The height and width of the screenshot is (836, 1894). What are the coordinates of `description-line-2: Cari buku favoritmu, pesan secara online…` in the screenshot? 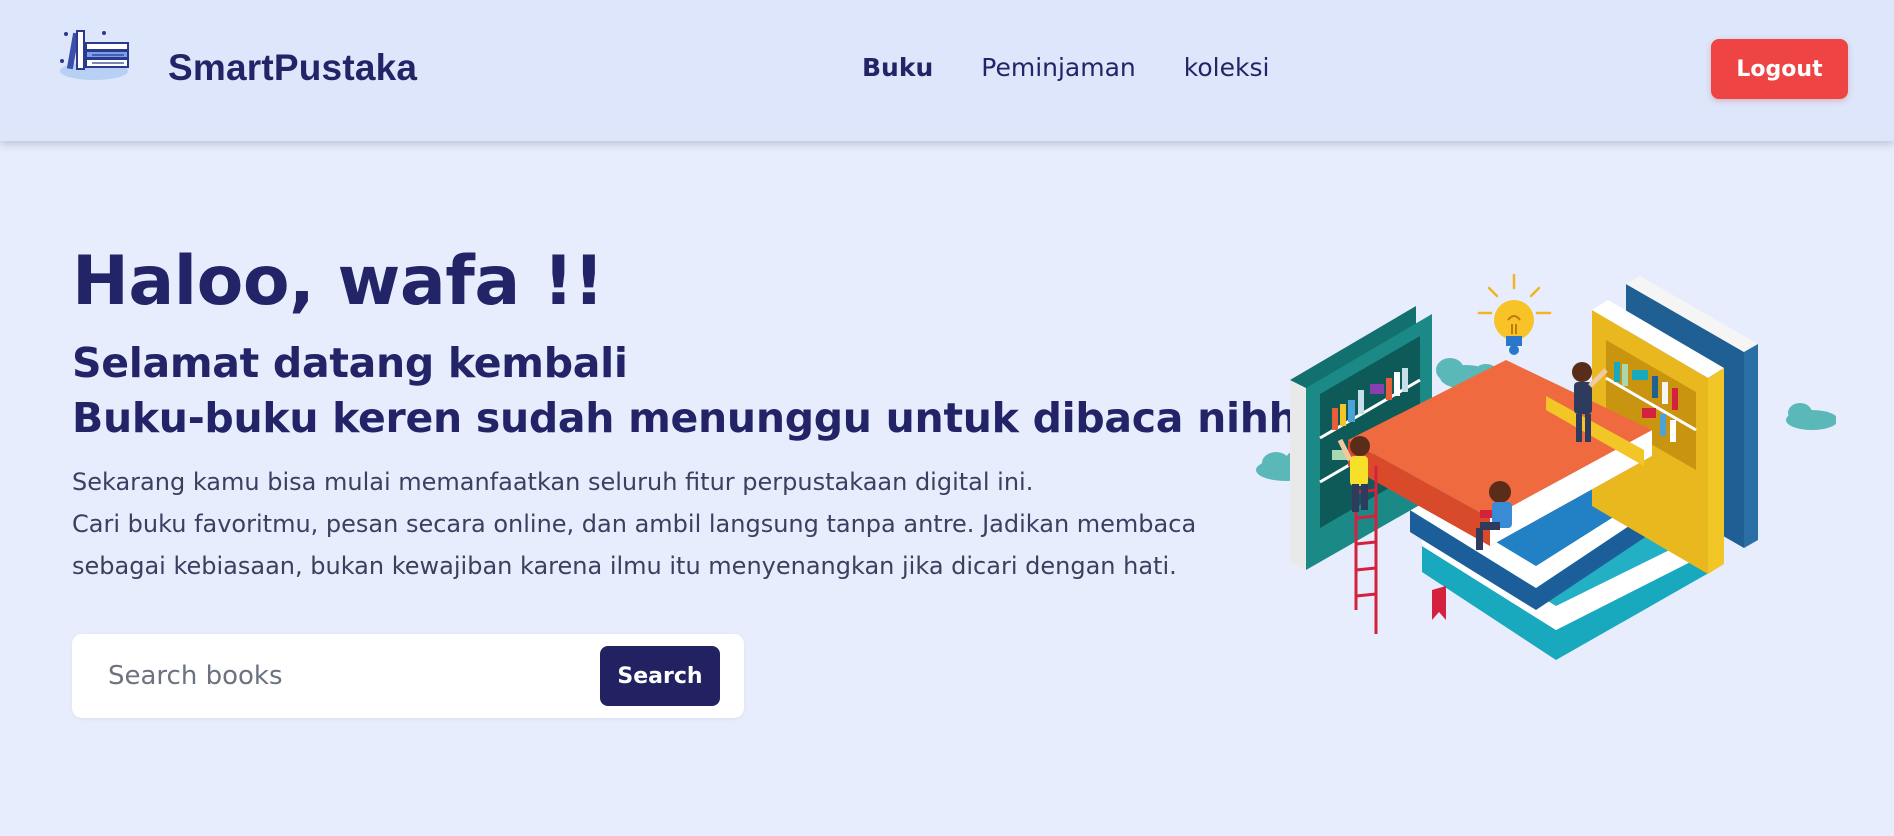 It's located at (634, 545).